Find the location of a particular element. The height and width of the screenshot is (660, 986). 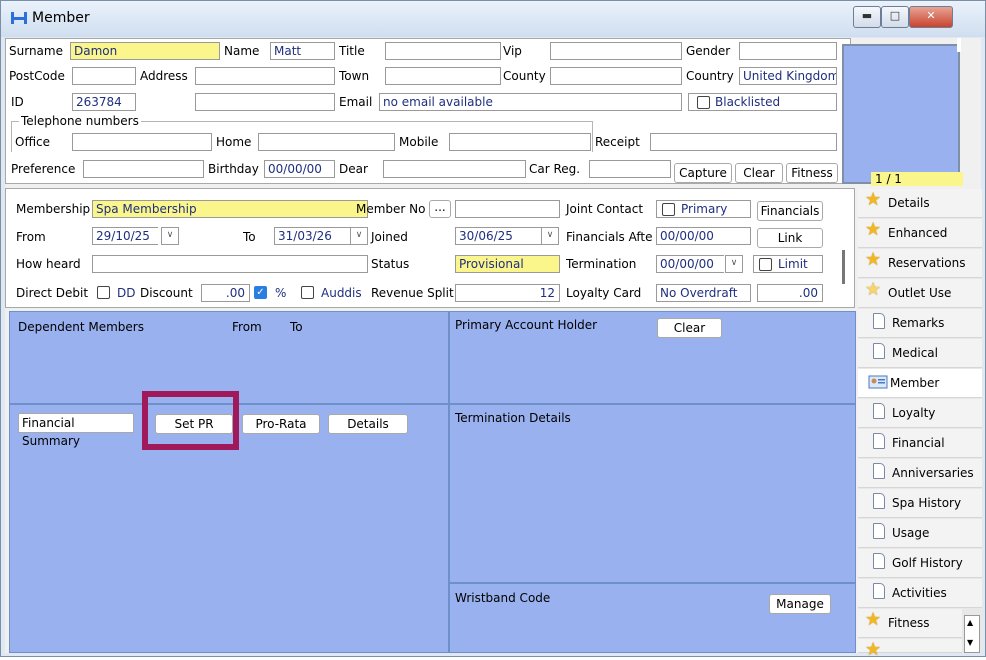

member-no-field is located at coordinates (507, 209).